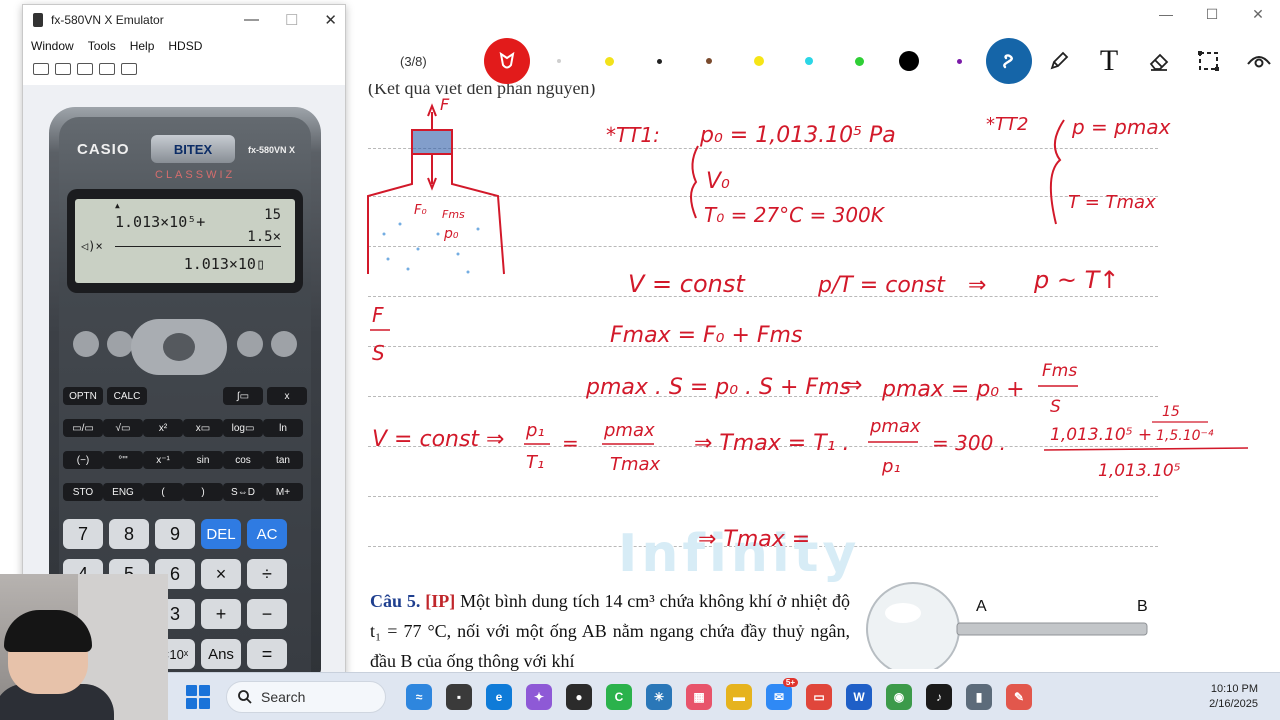 This screenshot has height=720, width=1280. What do you see at coordinates (1059, 61) in the screenshot?
I see `marker-icon` at bounding box center [1059, 61].